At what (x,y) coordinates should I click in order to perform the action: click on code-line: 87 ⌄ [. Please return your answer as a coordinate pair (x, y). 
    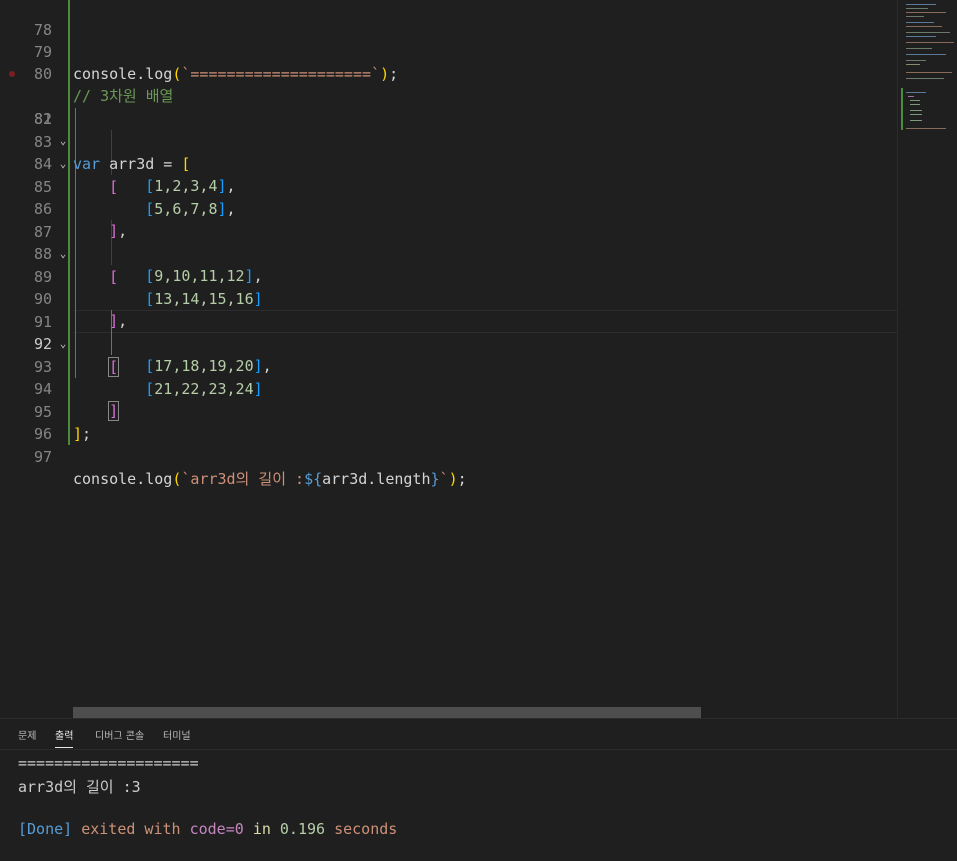
    Looking at the image, I should click on (448, 242).